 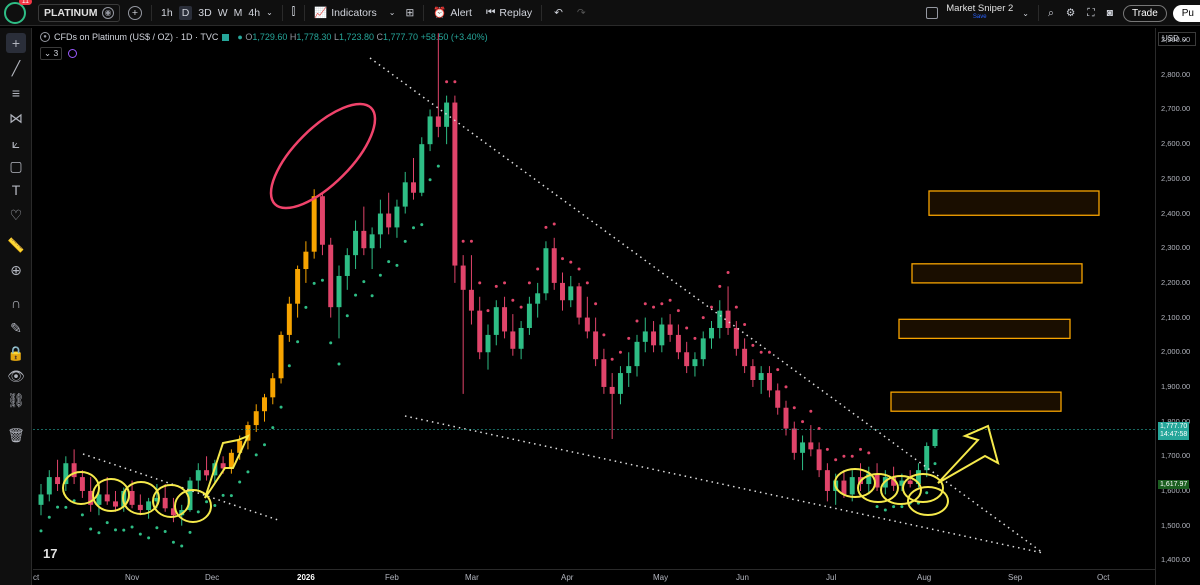 I want to click on divider, so click(x=424, y=12).